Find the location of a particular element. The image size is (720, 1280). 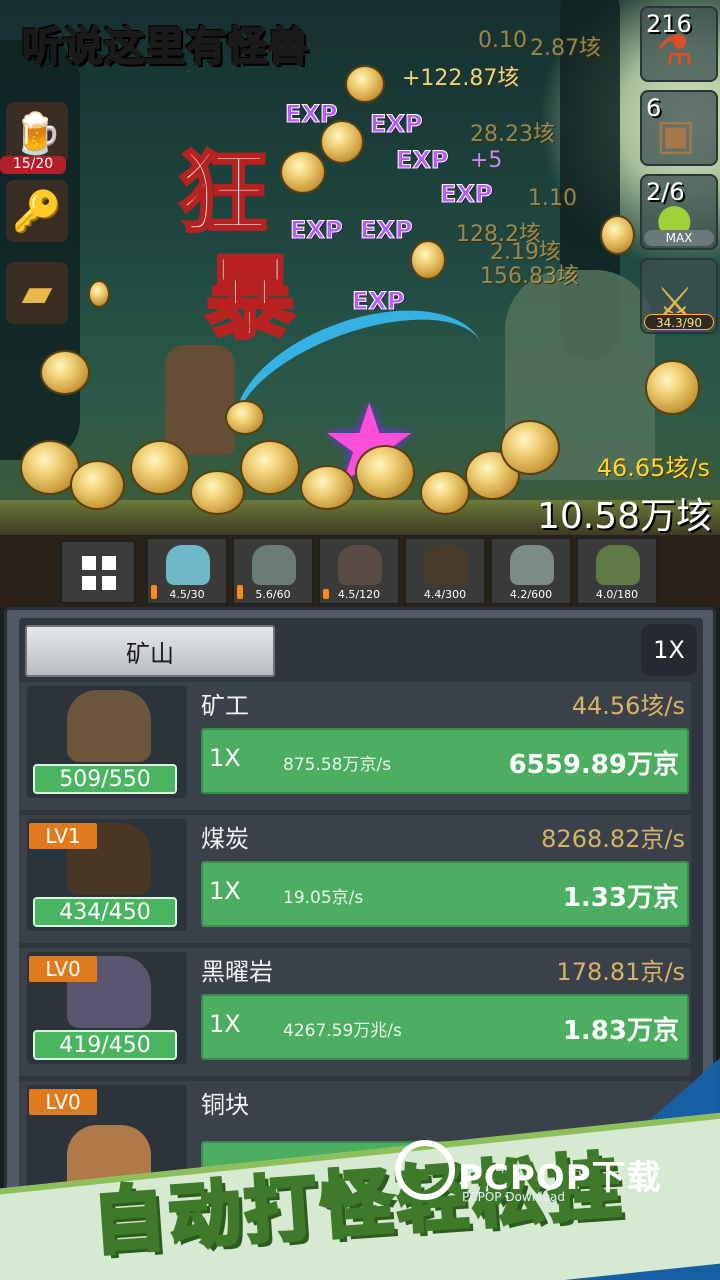

damage-number: 156.83垓 is located at coordinates (529, 276).